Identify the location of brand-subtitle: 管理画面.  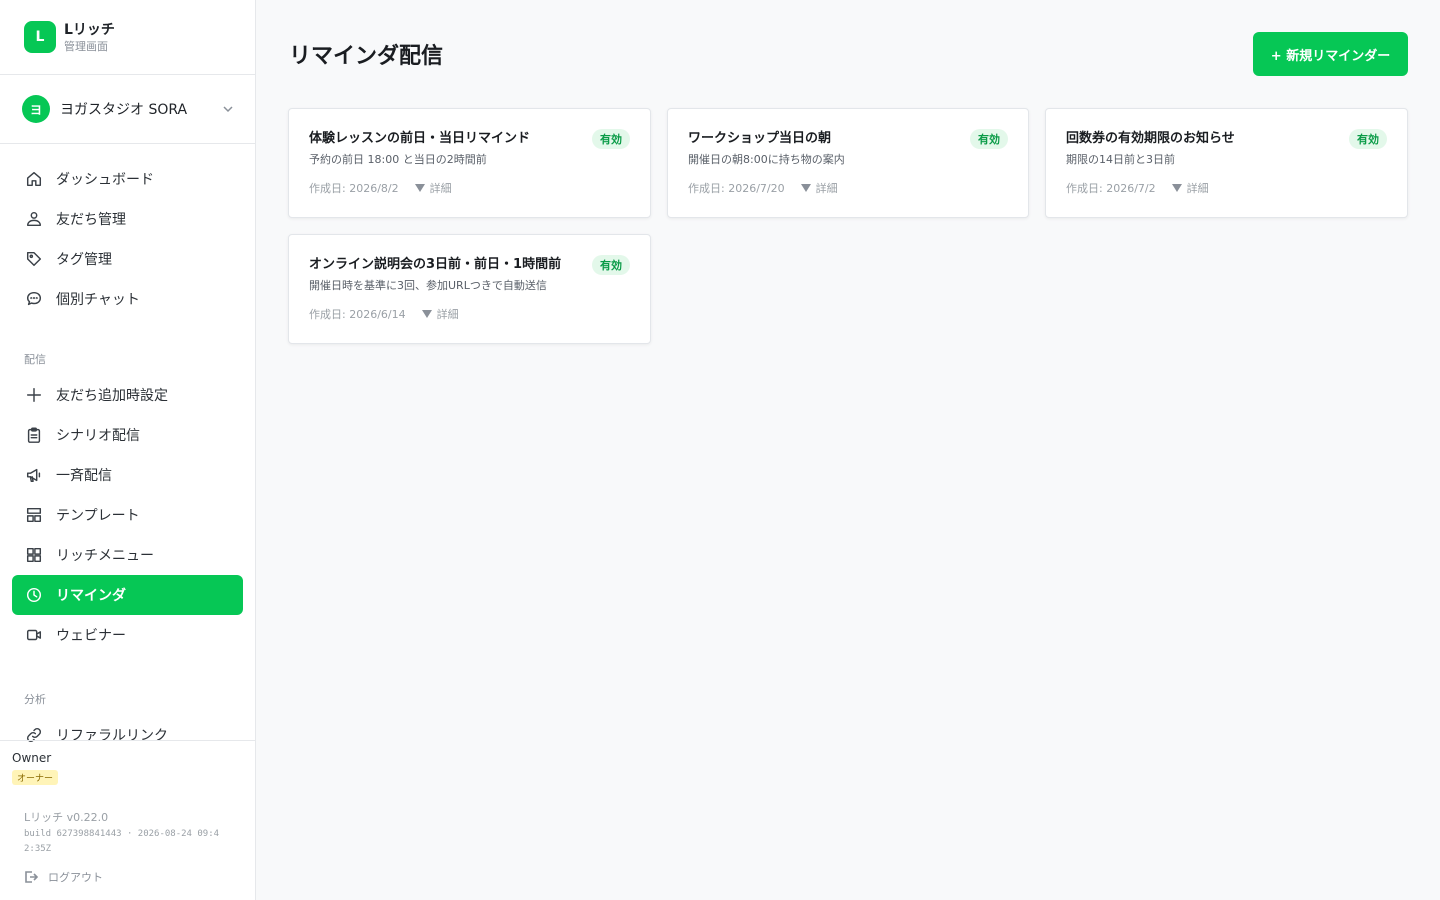
(86, 46).